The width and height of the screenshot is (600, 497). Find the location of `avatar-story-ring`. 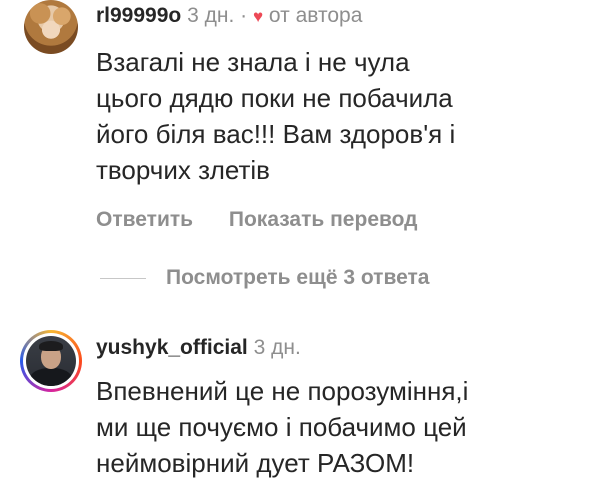

avatar-story-ring is located at coordinates (51, 361).